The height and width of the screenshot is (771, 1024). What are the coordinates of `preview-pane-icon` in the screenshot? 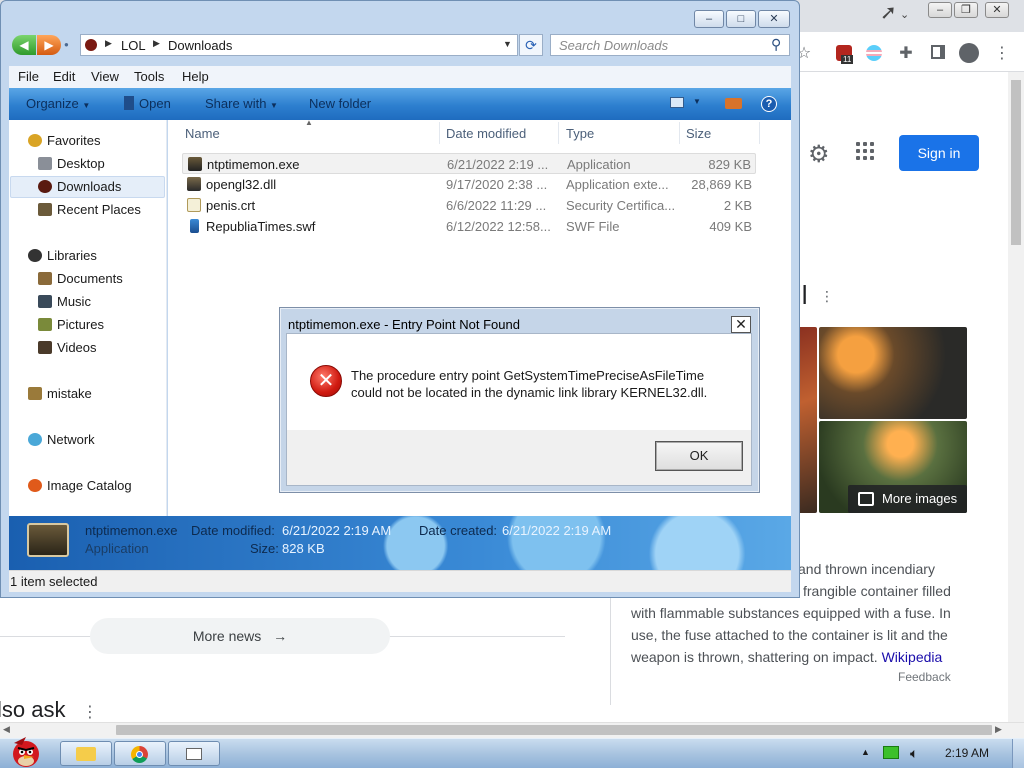 It's located at (733, 103).